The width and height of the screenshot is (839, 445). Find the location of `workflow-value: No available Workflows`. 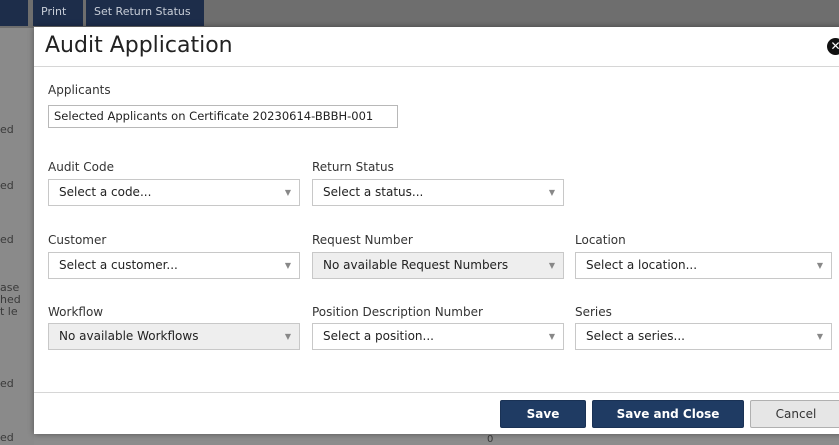

workflow-value: No available Workflows is located at coordinates (129, 336).